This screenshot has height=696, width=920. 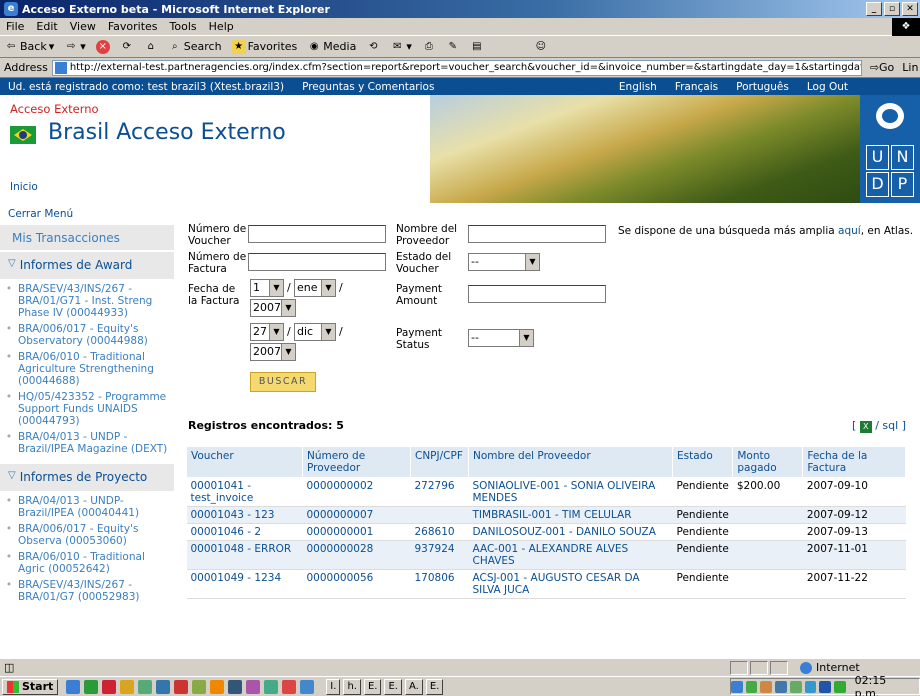 I want to click on col-voucher: Voucher, so click(x=244, y=462).